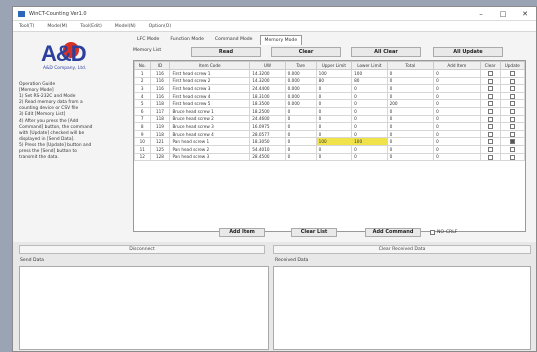 This screenshot has width=537, height=352. I want to click on table-row: 4 116 First head screw 4 18.3100 0.000 0 0 0 0, so click(329, 96).